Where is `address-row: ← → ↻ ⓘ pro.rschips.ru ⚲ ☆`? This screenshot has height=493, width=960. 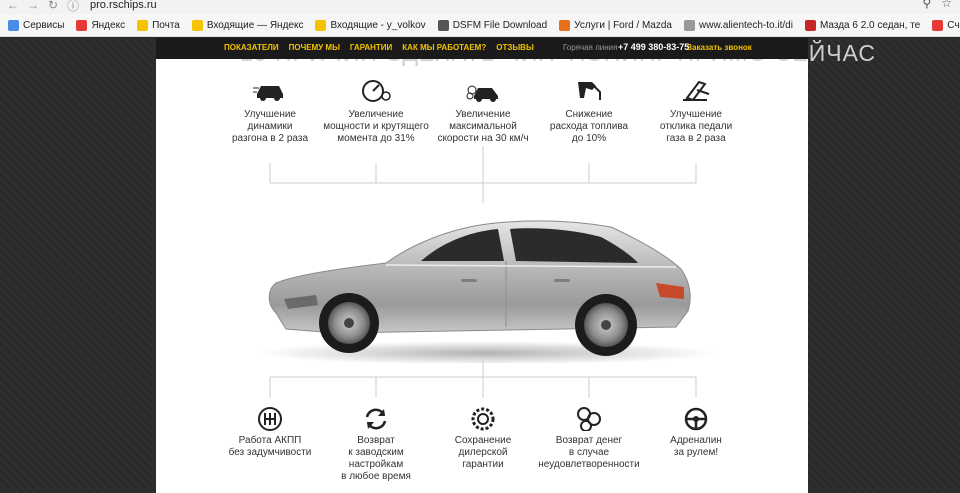
address-row: ← → ↻ ⓘ pro.rschips.ru ⚲ ☆ is located at coordinates (480, 7).